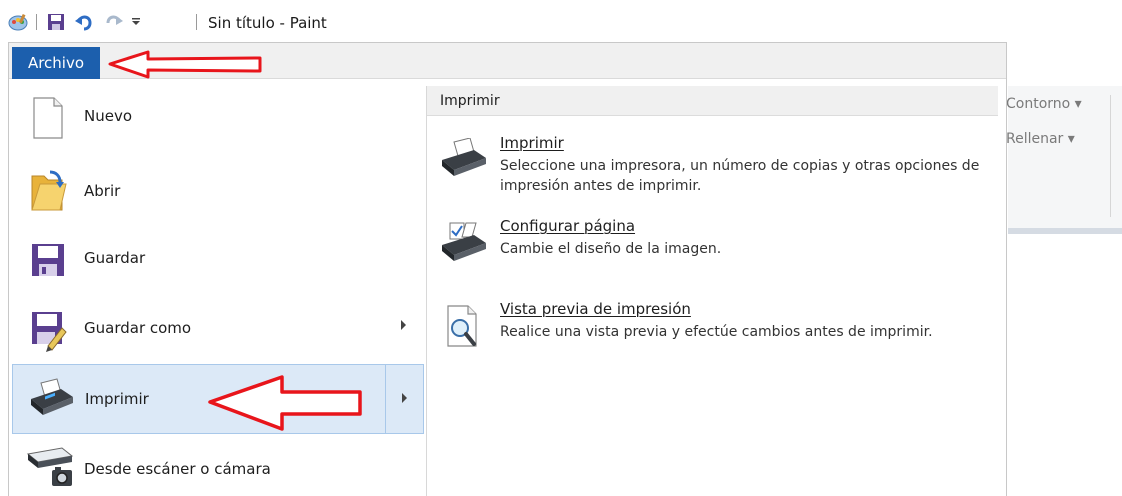  Describe the element at coordinates (36, 22) in the screenshot. I see `quick-access-separator` at that location.